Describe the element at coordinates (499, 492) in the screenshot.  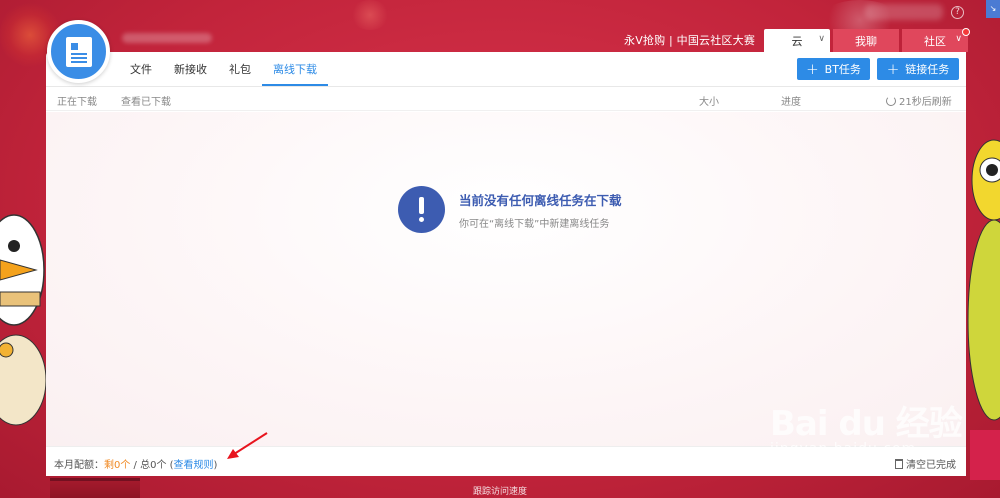
I see `status-bar-text: 跟踪访问速度` at that location.